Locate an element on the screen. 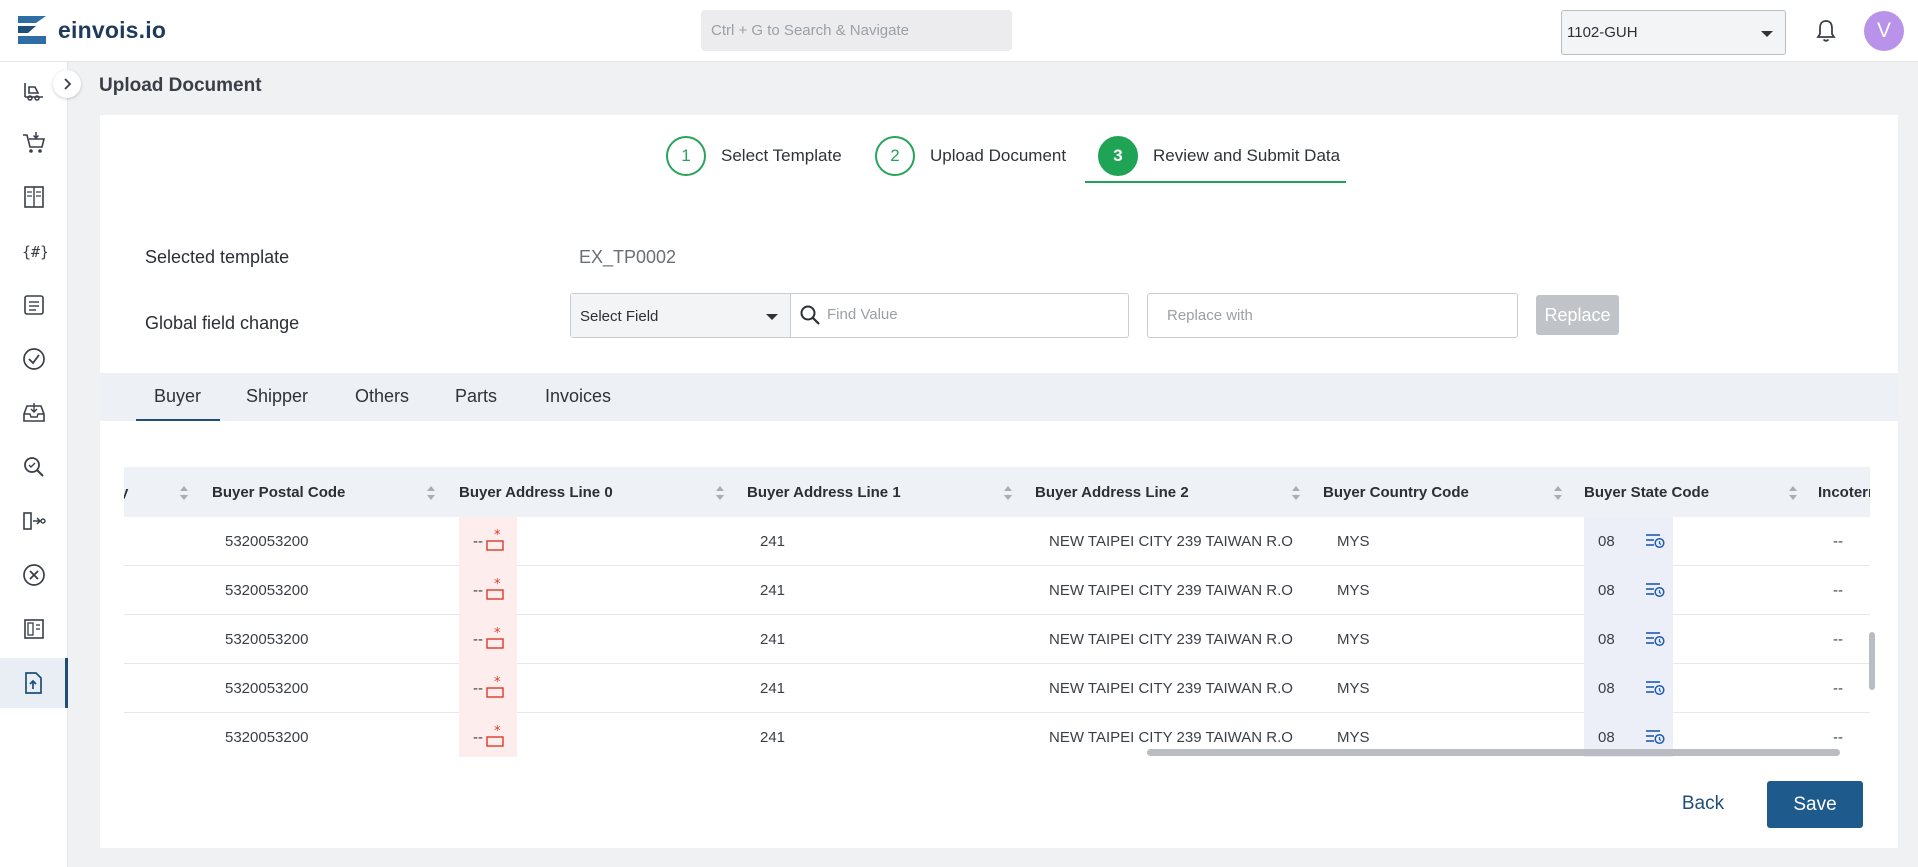 This screenshot has height=867, width=1918. back-button: Back is located at coordinates (1703, 804).